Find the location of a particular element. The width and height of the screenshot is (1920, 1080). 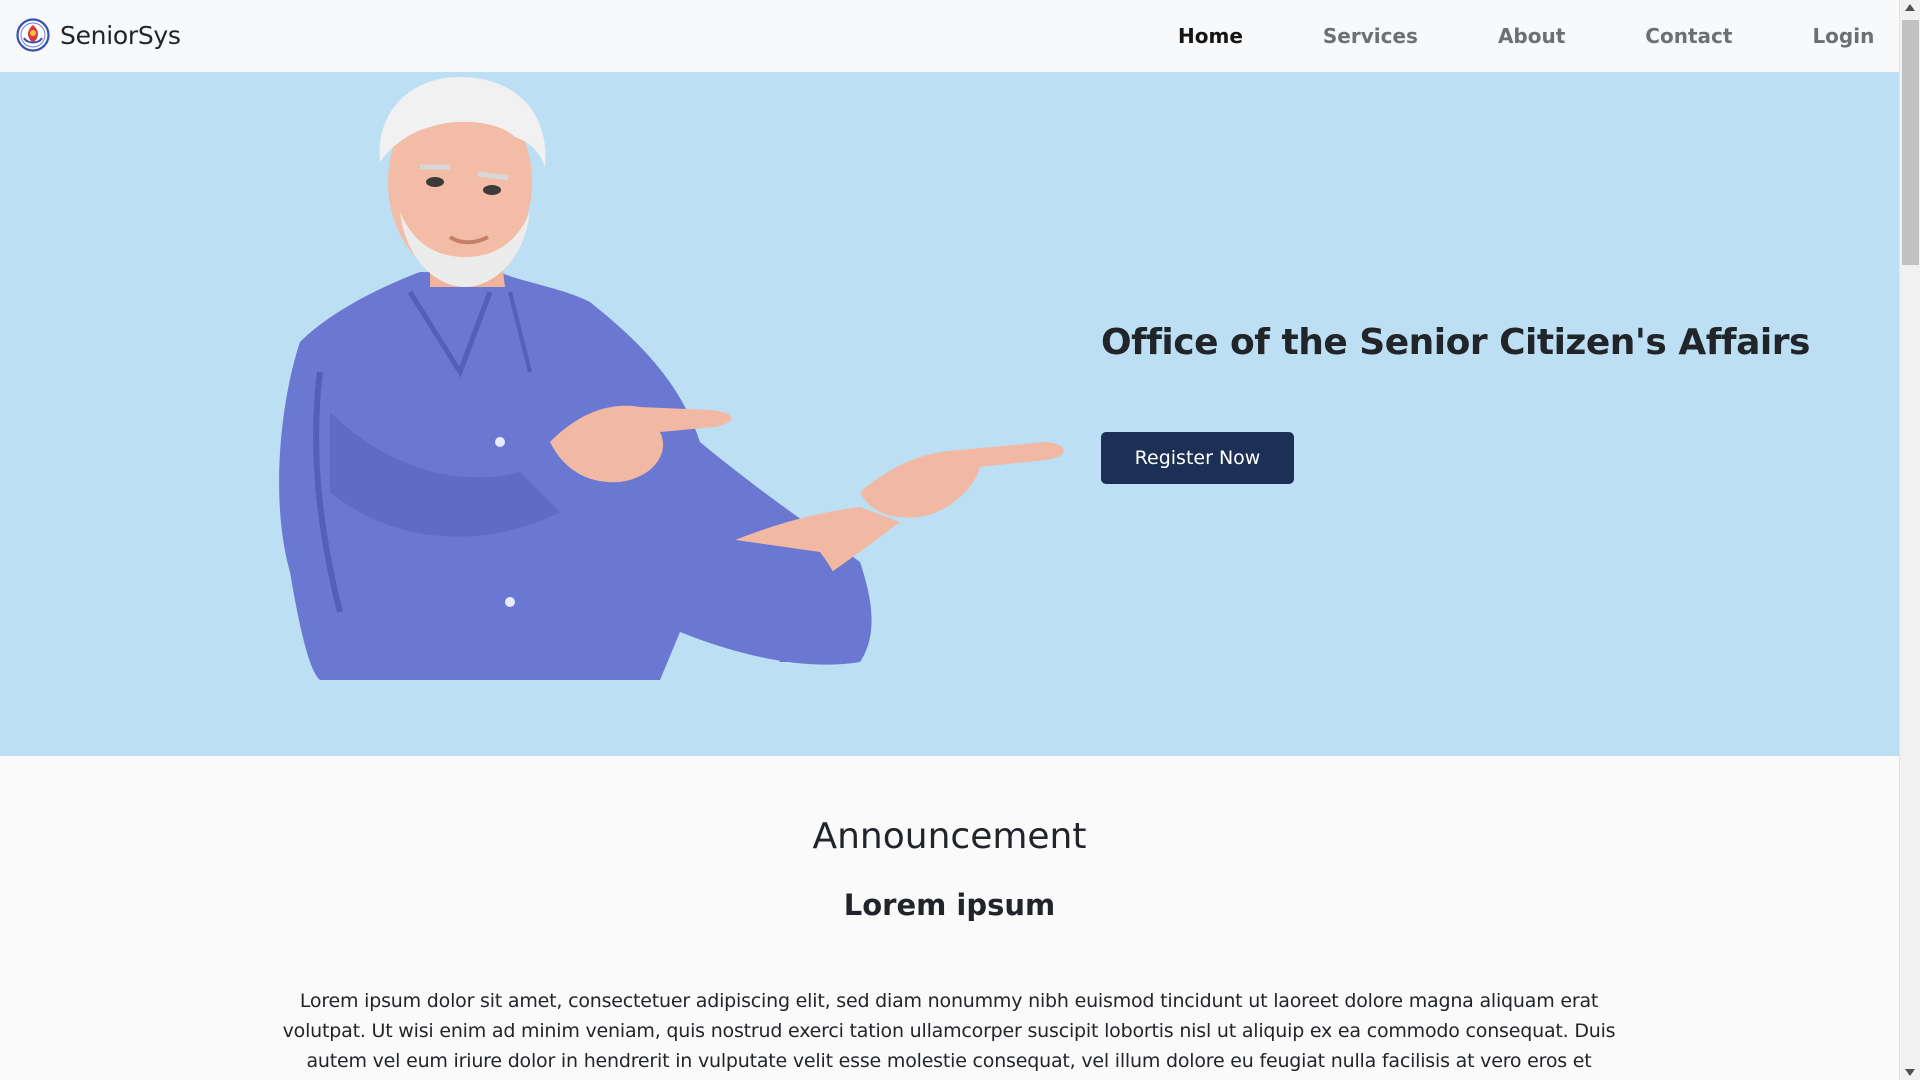

nav-link-contact: Contact is located at coordinates (1688, 36).